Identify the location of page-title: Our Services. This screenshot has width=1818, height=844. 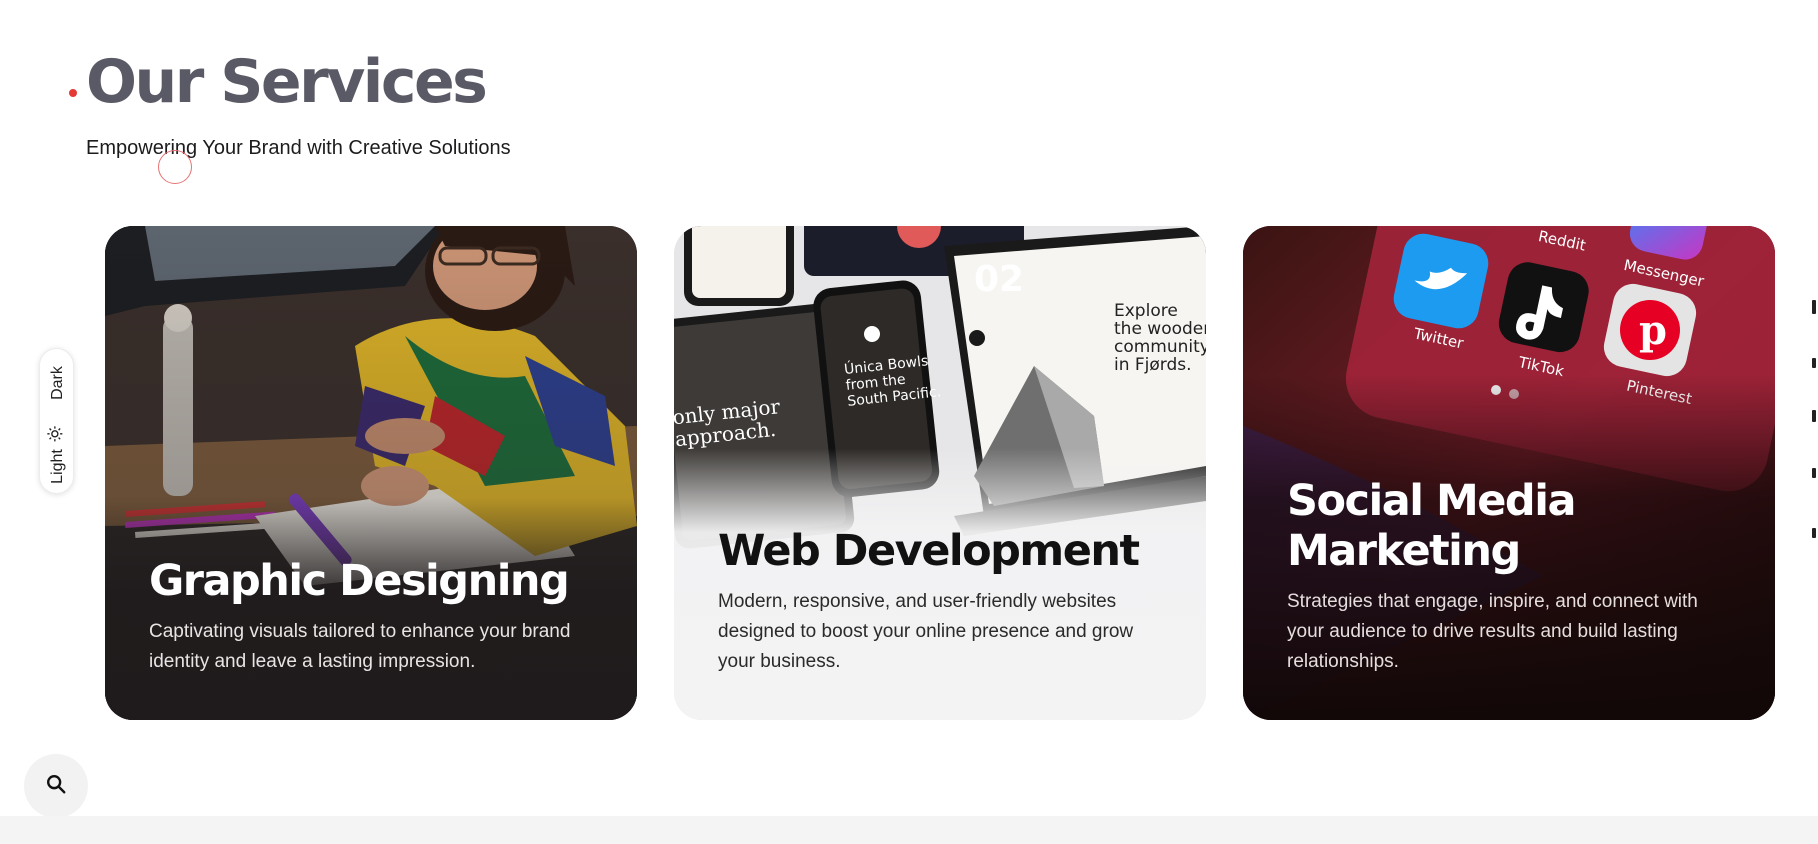
(287, 82).